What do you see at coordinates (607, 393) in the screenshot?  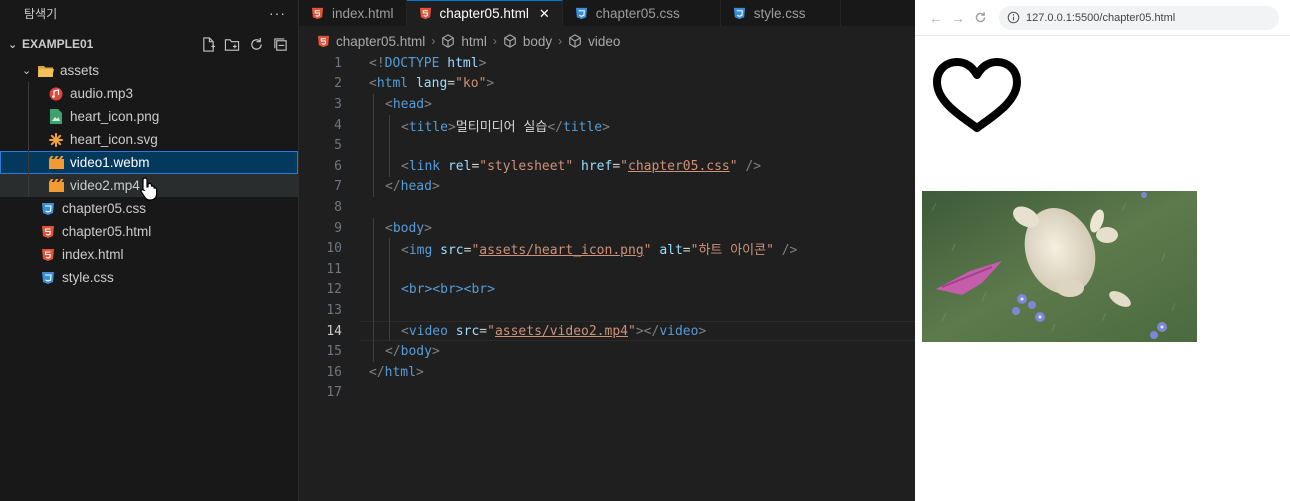 I see `code-line: 17` at bounding box center [607, 393].